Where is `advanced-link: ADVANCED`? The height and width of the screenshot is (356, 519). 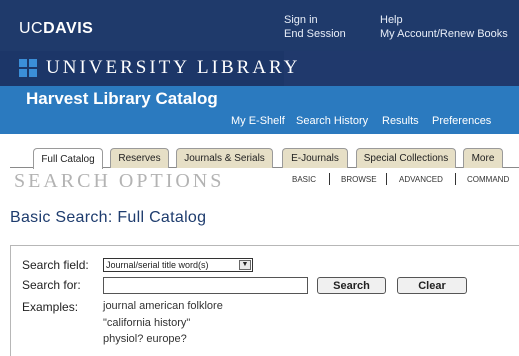
advanced-link: ADVANCED is located at coordinates (421, 179).